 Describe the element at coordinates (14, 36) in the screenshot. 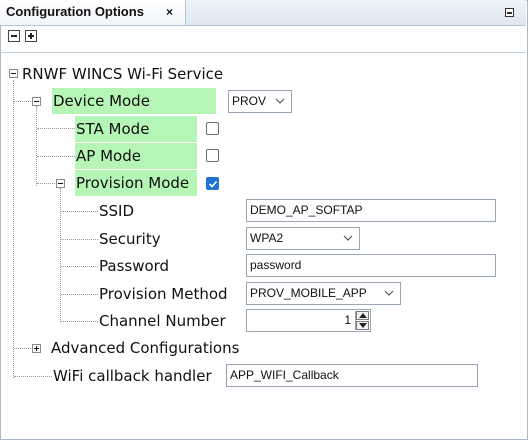

I see `collapse-all-button` at that location.